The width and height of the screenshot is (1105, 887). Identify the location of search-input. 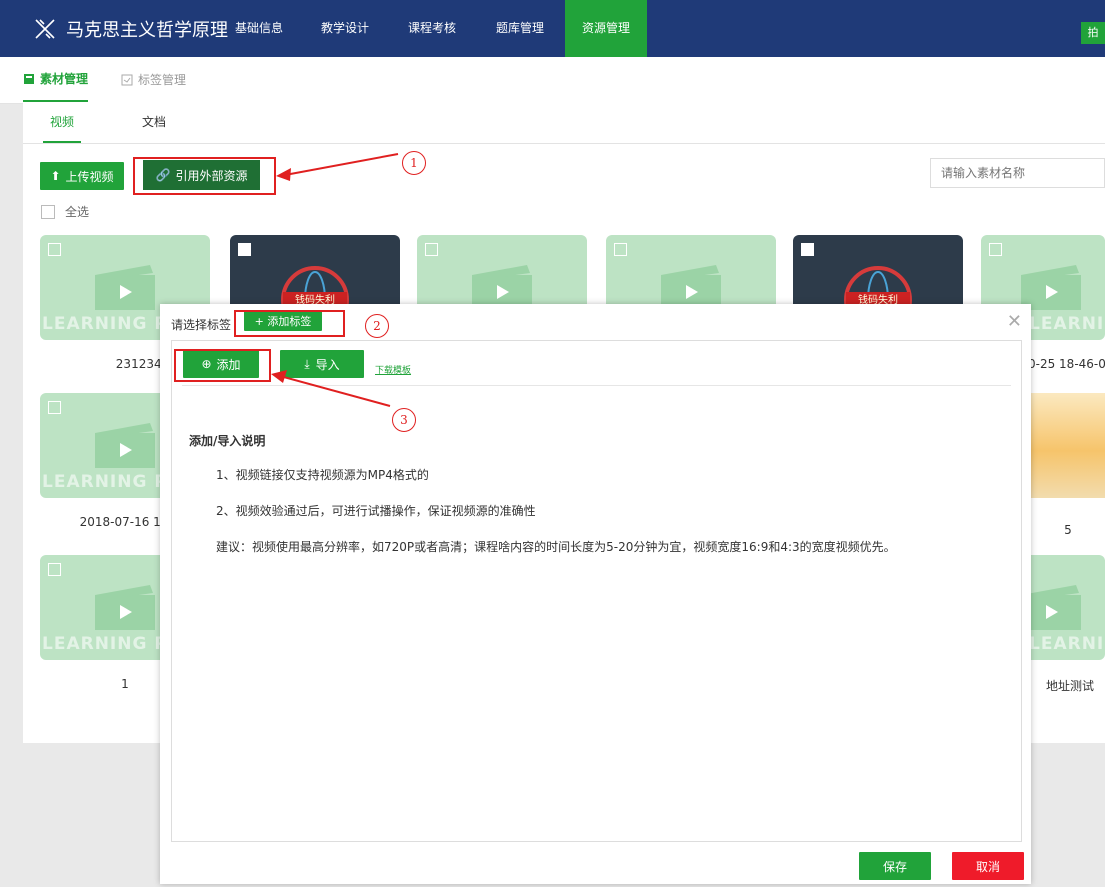
(1017, 173).